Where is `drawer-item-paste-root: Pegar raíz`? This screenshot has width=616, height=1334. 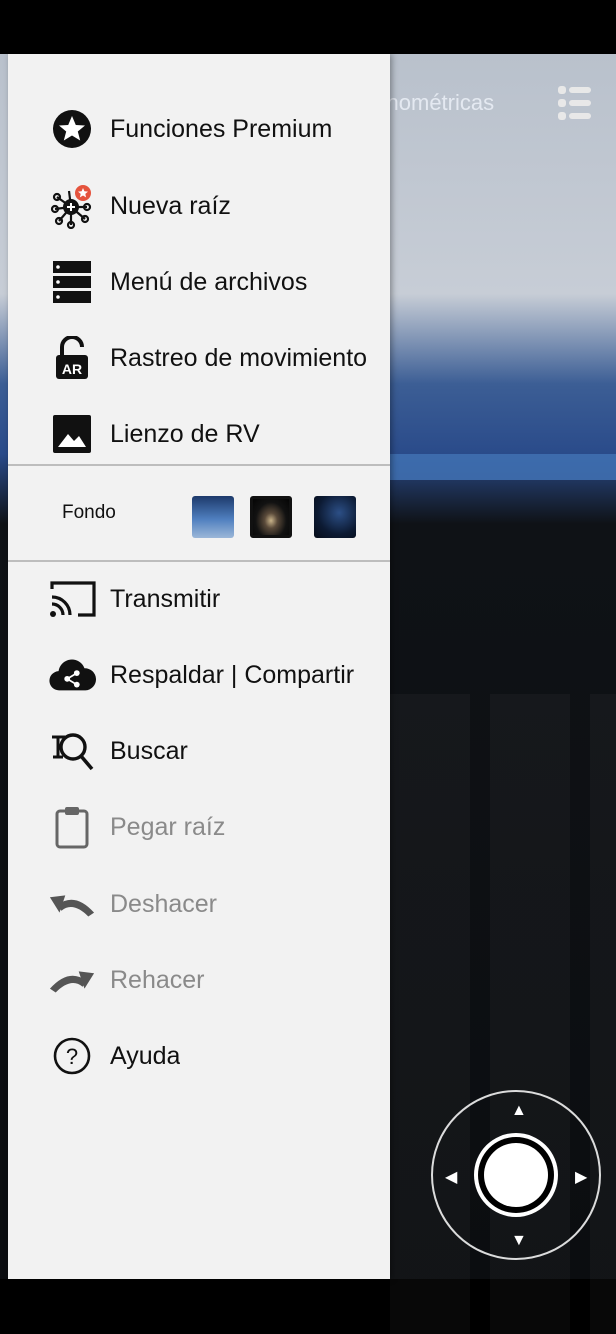 drawer-item-paste-root: Pegar raíz is located at coordinates (199, 827).